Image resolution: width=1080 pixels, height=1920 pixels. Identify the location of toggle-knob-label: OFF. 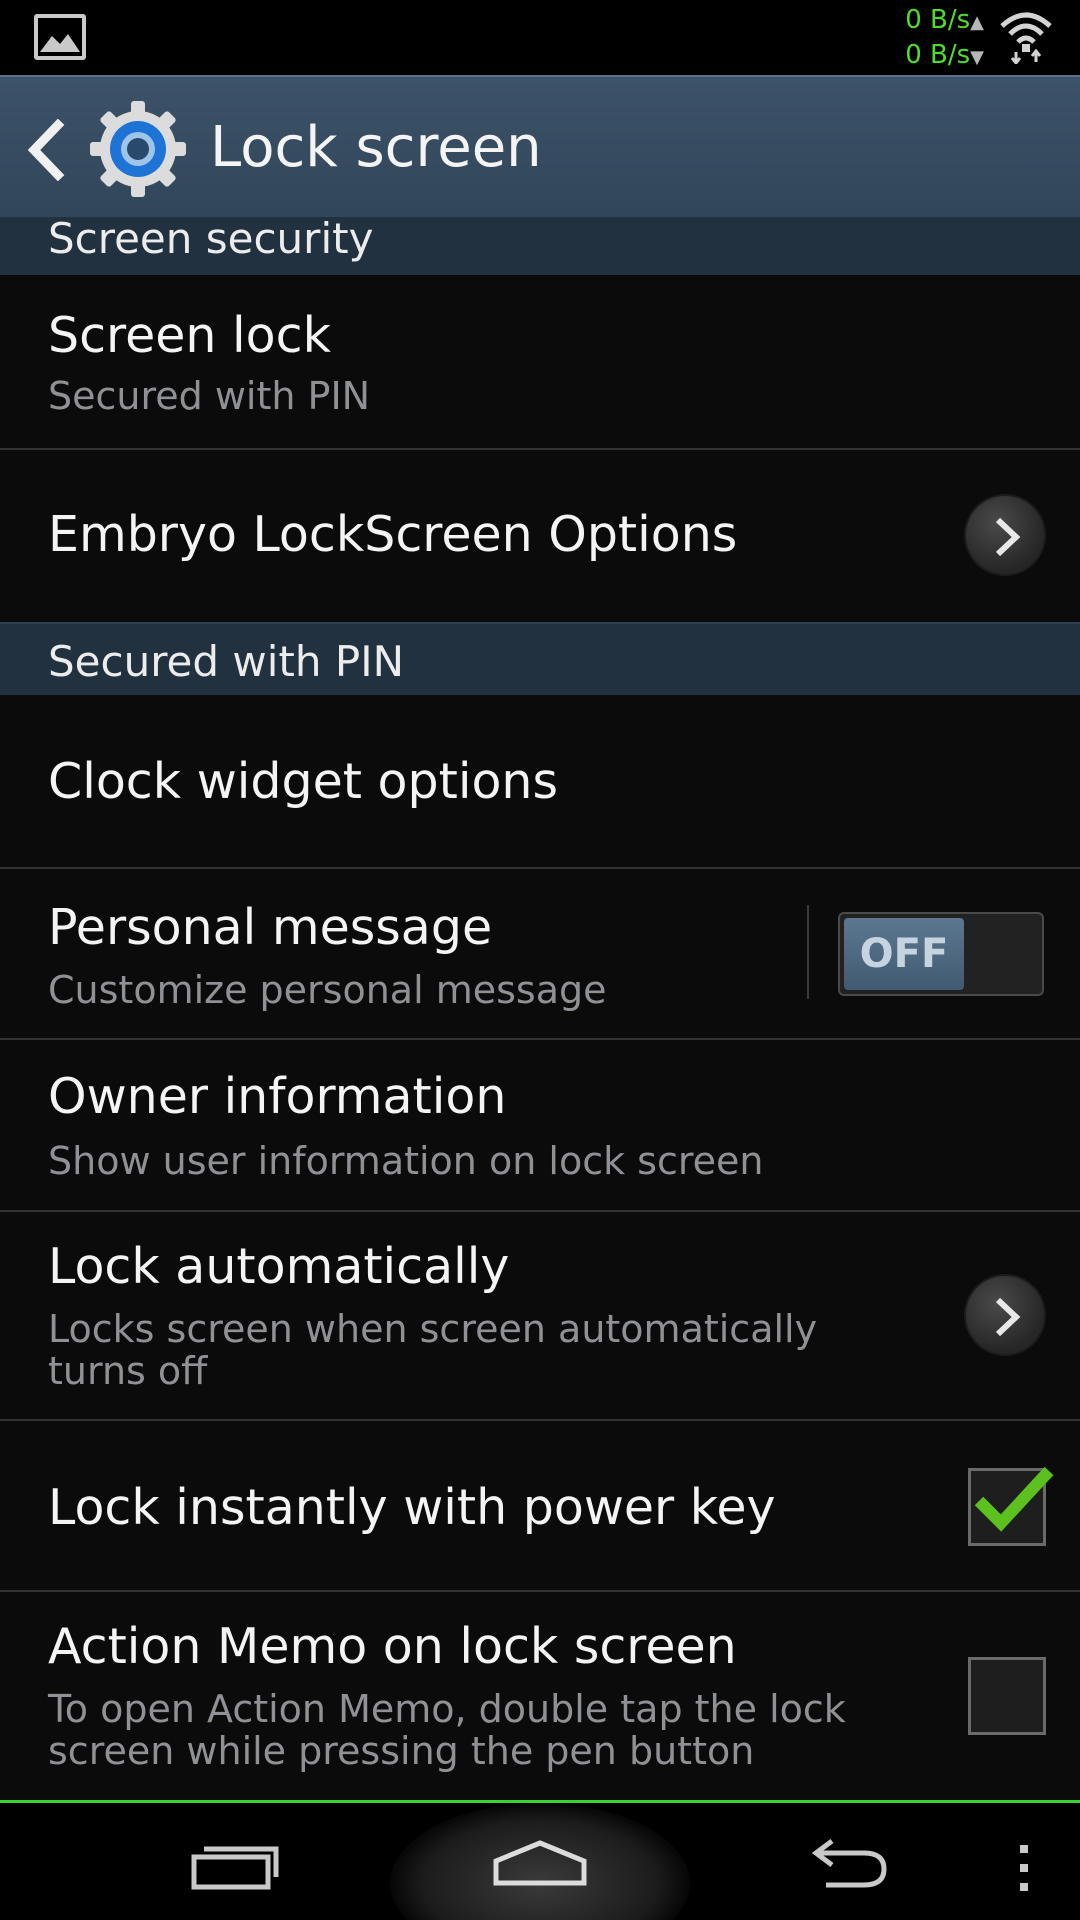
(904, 954).